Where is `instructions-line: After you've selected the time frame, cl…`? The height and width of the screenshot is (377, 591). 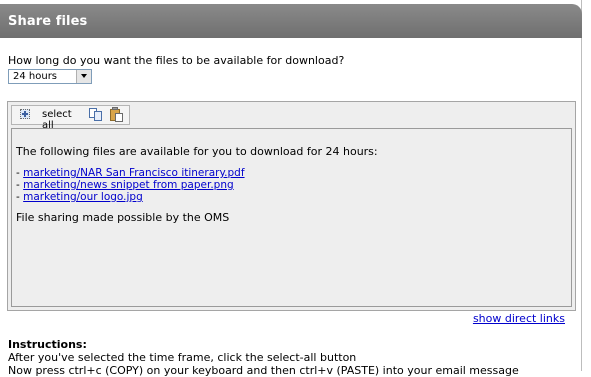 instructions-line: After you've selected the time frame, cl… is located at coordinates (182, 357).